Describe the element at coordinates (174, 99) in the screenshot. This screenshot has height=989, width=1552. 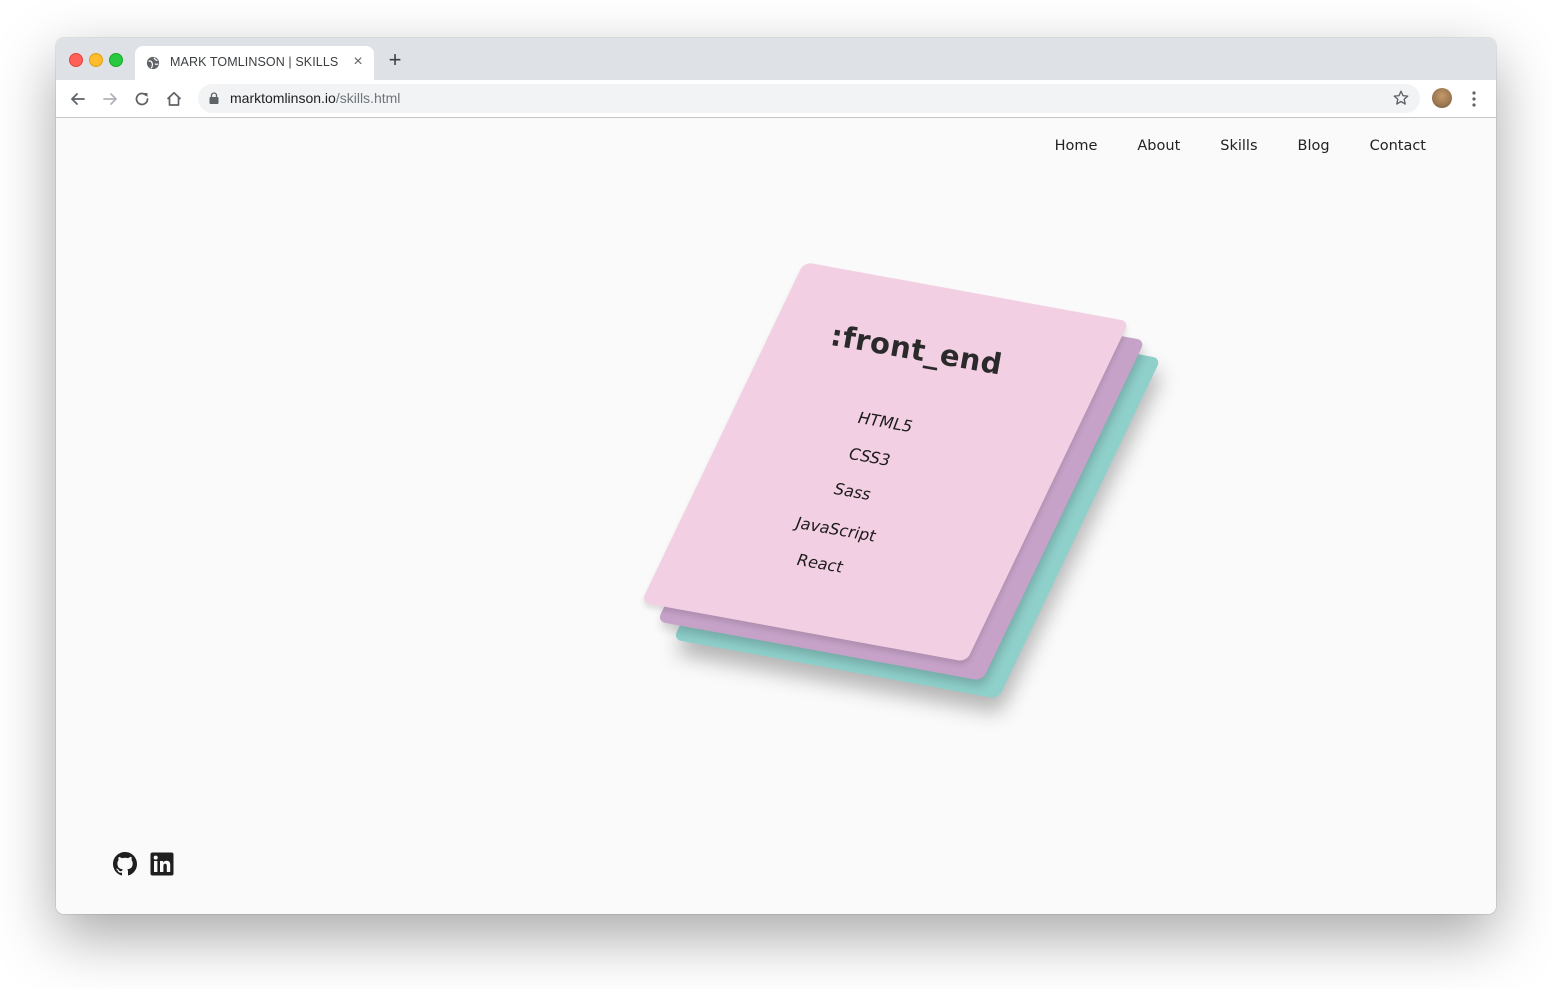
I see `home-icon` at that location.